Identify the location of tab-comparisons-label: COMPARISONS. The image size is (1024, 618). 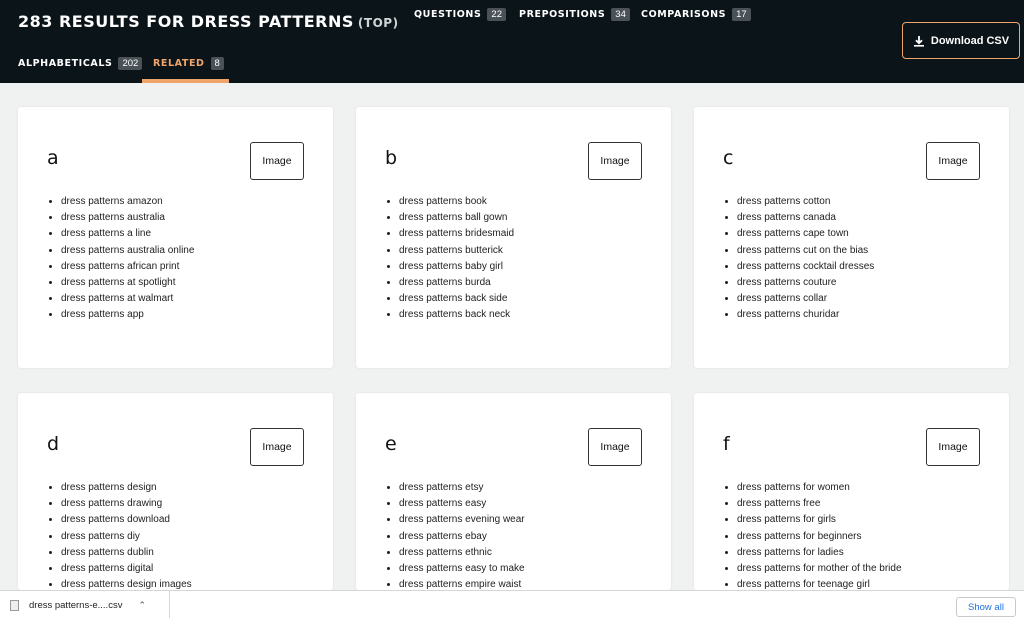
(684, 14).